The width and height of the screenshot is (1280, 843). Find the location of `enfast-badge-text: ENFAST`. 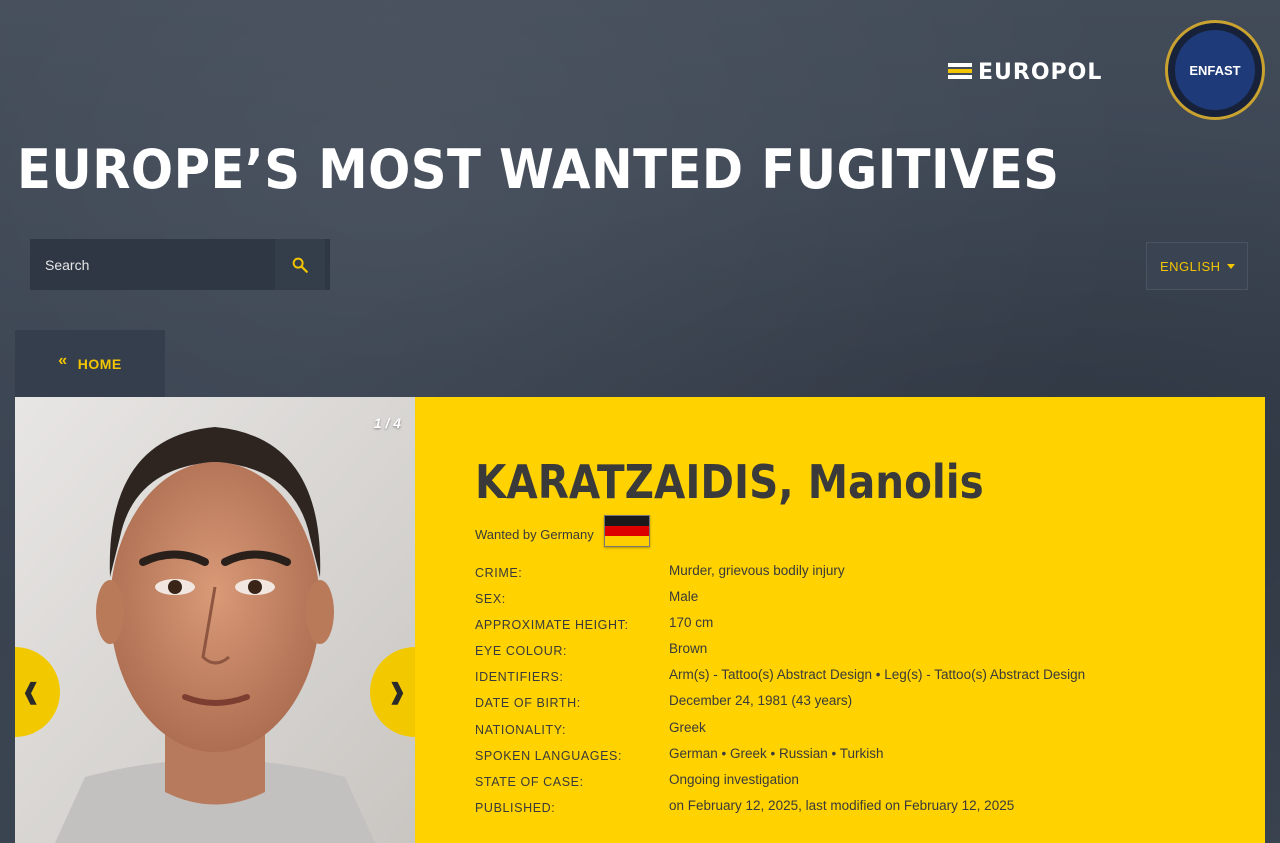

enfast-badge-text: ENFAST is located at coordinates (1215, 70).